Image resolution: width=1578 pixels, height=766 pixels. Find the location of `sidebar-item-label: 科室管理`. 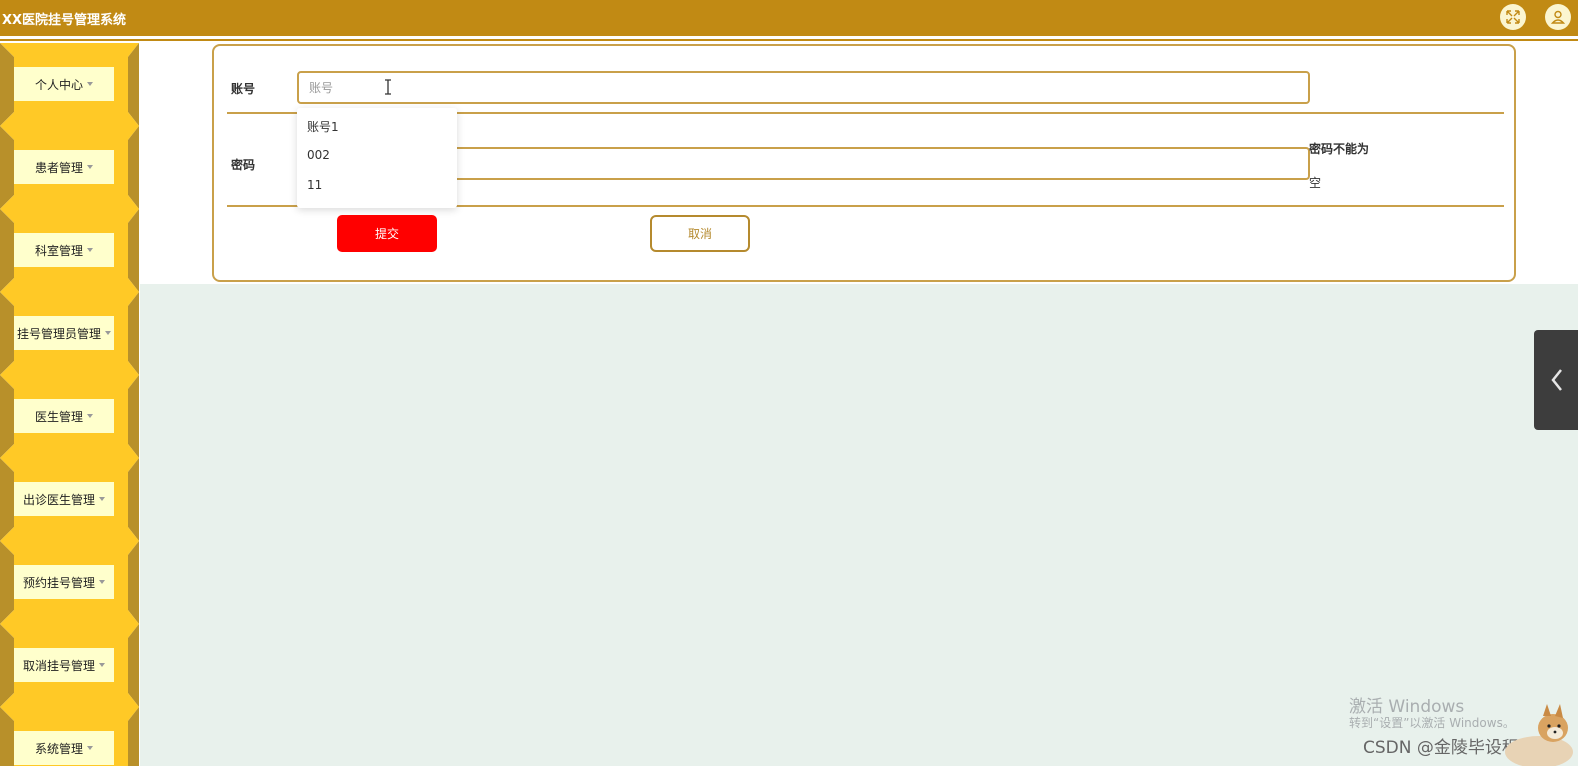

sidebar-item-label: 科室管理 is located at coordinates (64, 250).